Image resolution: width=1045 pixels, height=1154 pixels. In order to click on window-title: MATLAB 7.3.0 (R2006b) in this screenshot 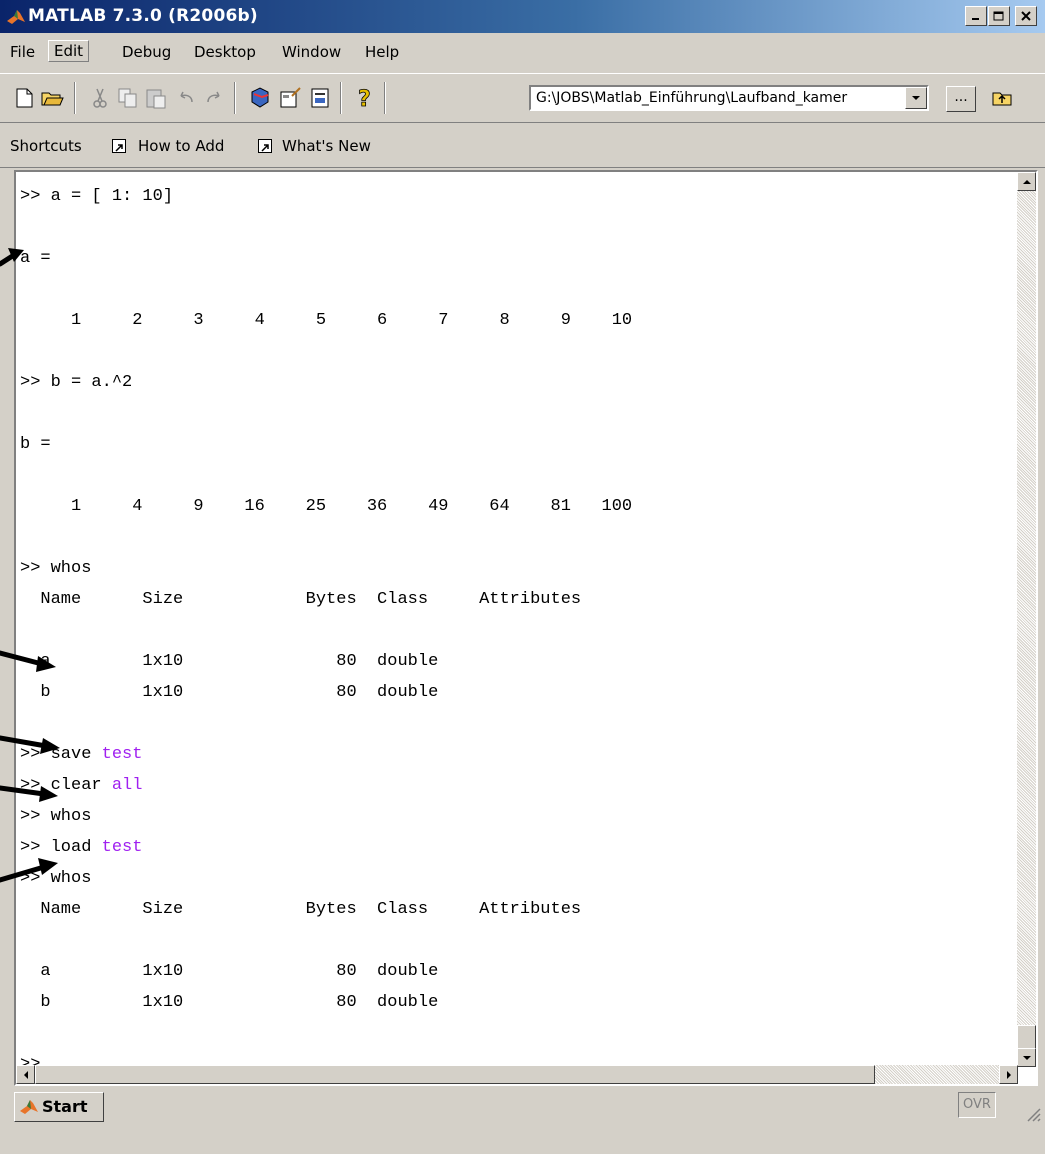, I will do `click(143, 16)`.